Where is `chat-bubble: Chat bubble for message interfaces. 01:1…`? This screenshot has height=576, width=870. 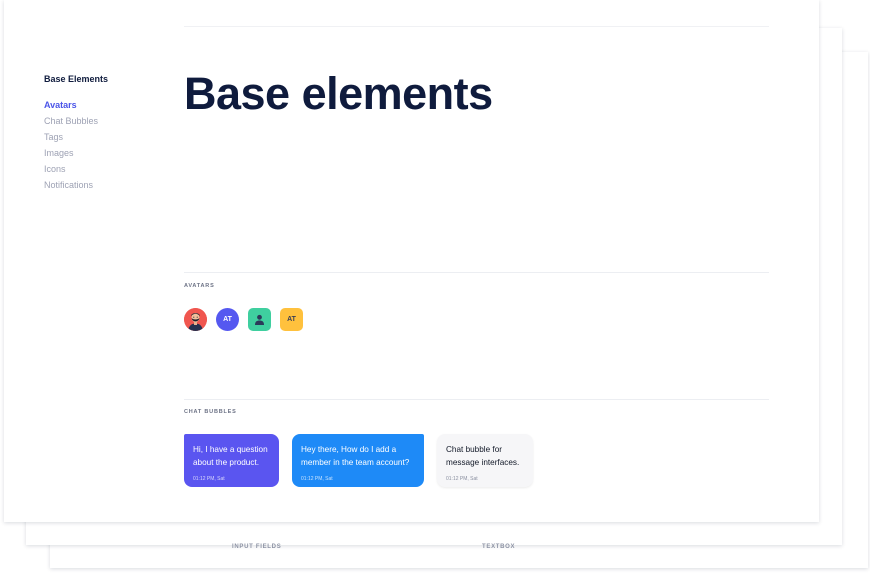
chat-bubble: Chat bubble for message interfaces. 01:1… is located at coordinates (485, 460).